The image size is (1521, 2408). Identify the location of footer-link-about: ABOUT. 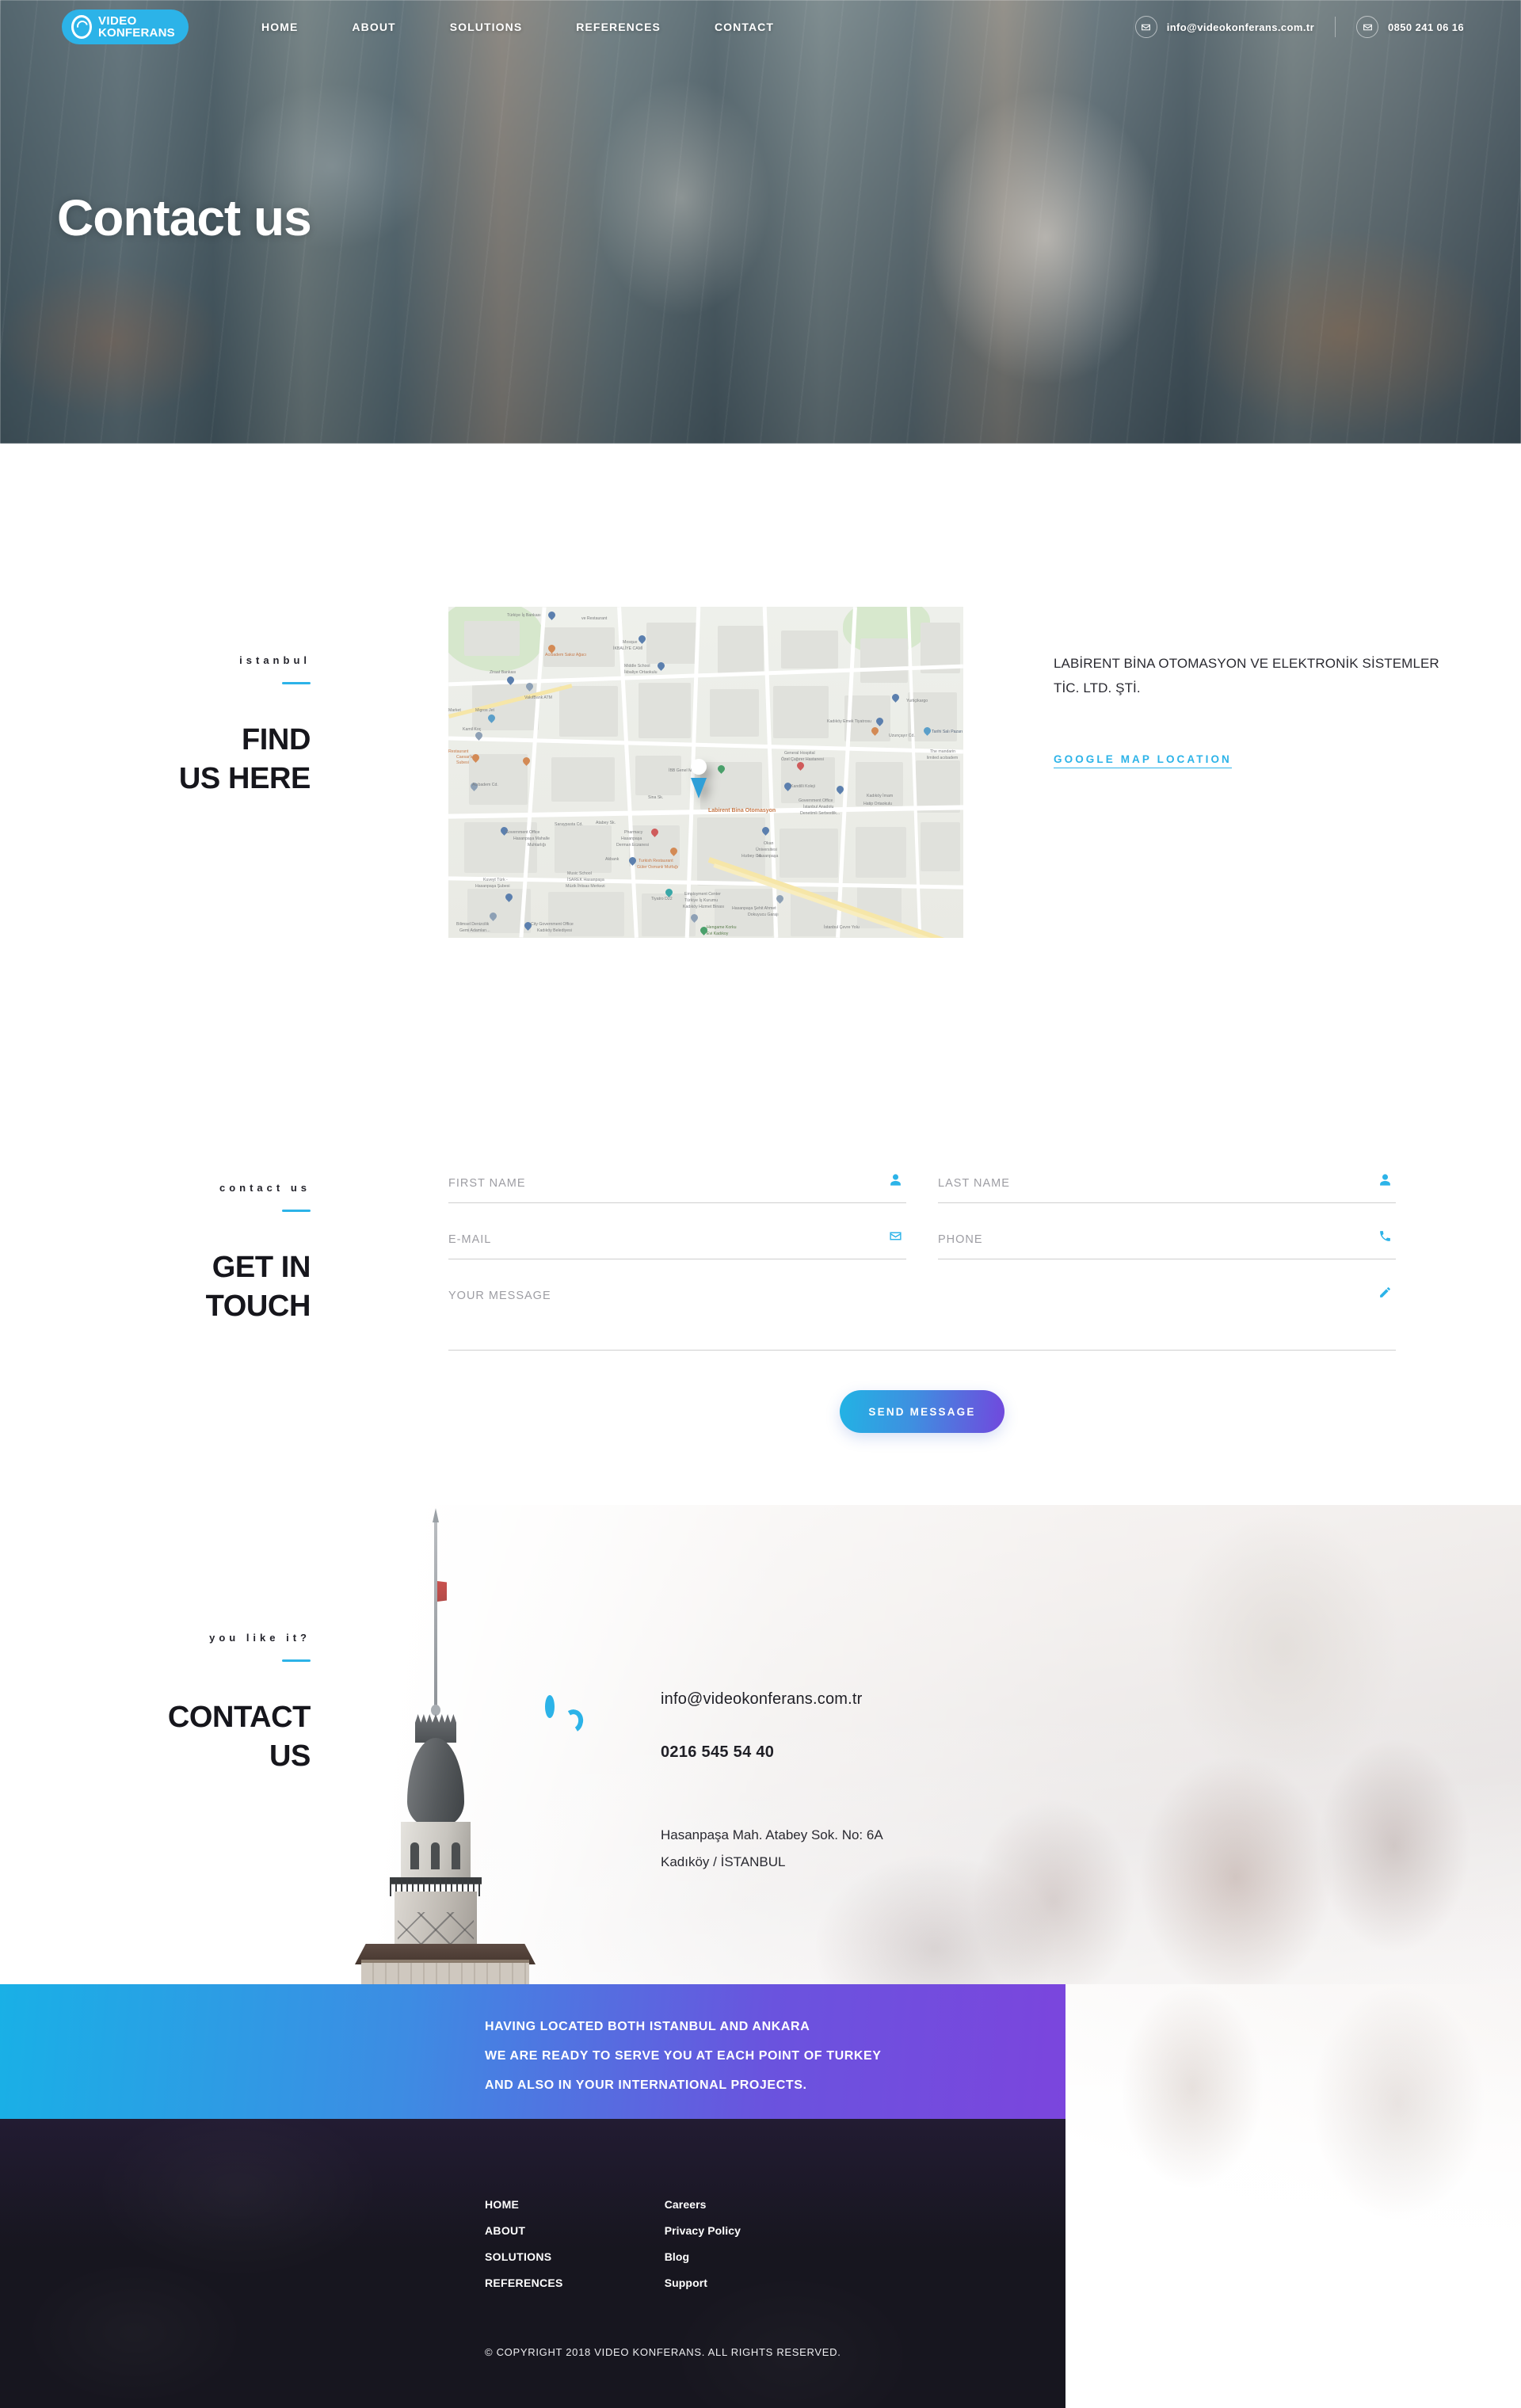
(524, 2230).